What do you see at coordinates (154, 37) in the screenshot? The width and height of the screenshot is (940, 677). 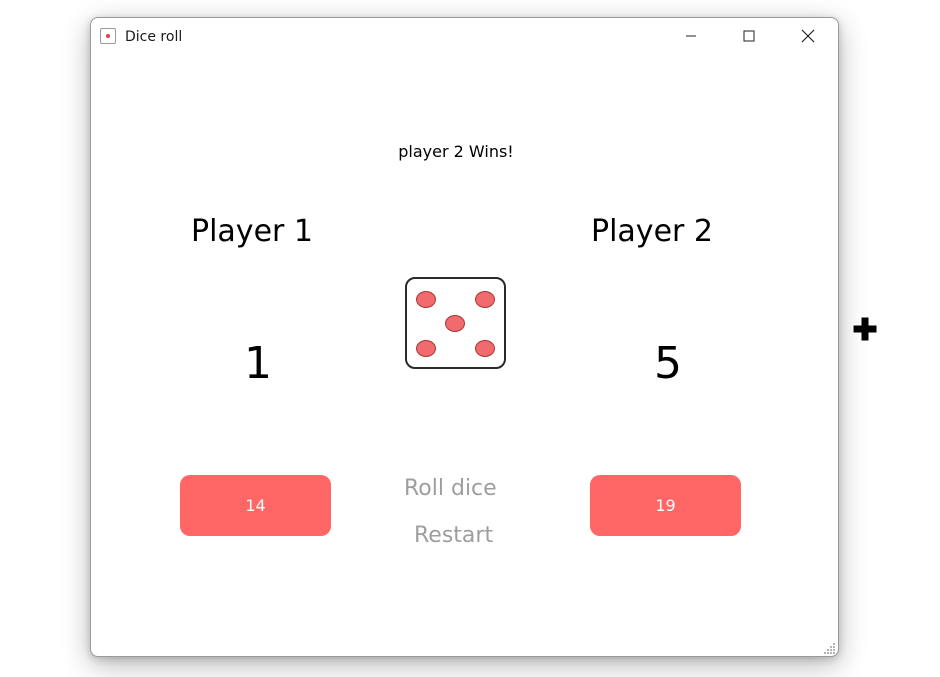 I see `window-title: Dice roll` at bounding box center [154, 37].